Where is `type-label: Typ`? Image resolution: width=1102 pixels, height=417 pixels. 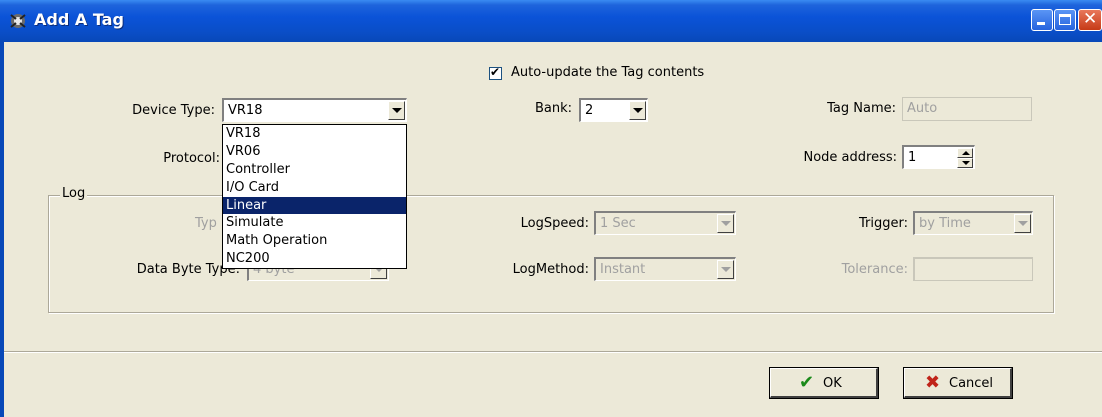 type-label: Typ is located at coordinates (206, 223).